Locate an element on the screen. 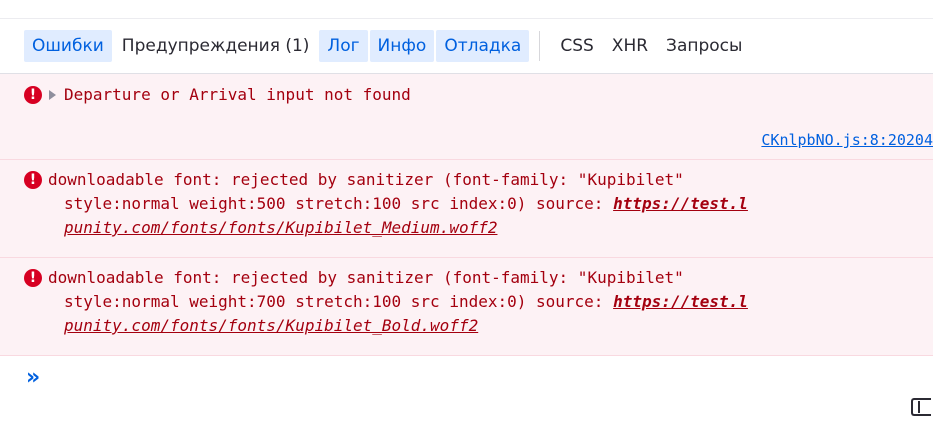  filter-css-button: CSS is located at coordinates (576, 46).